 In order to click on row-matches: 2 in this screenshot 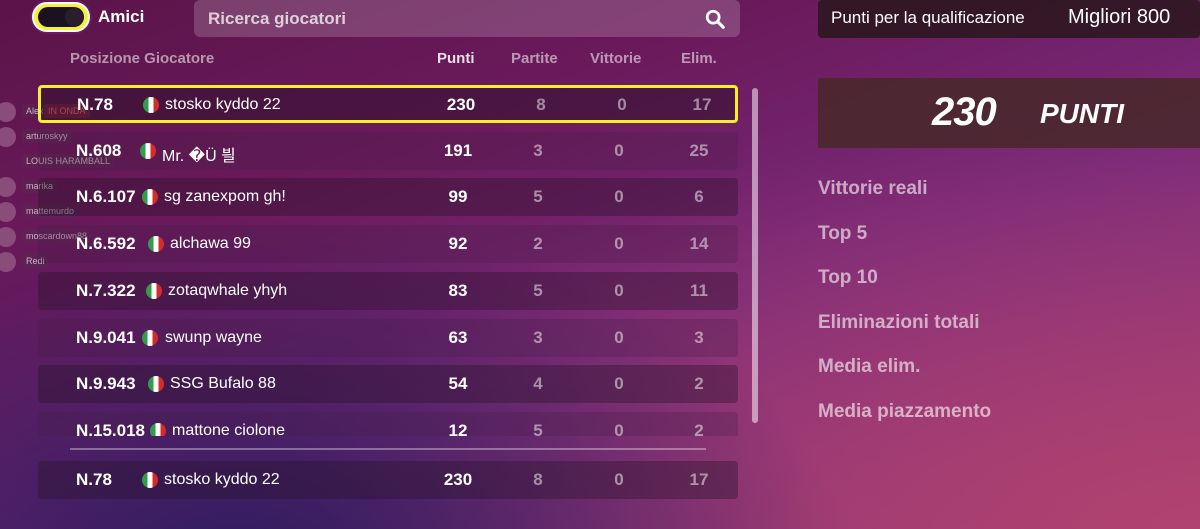, I will do `click(538, 243)`.